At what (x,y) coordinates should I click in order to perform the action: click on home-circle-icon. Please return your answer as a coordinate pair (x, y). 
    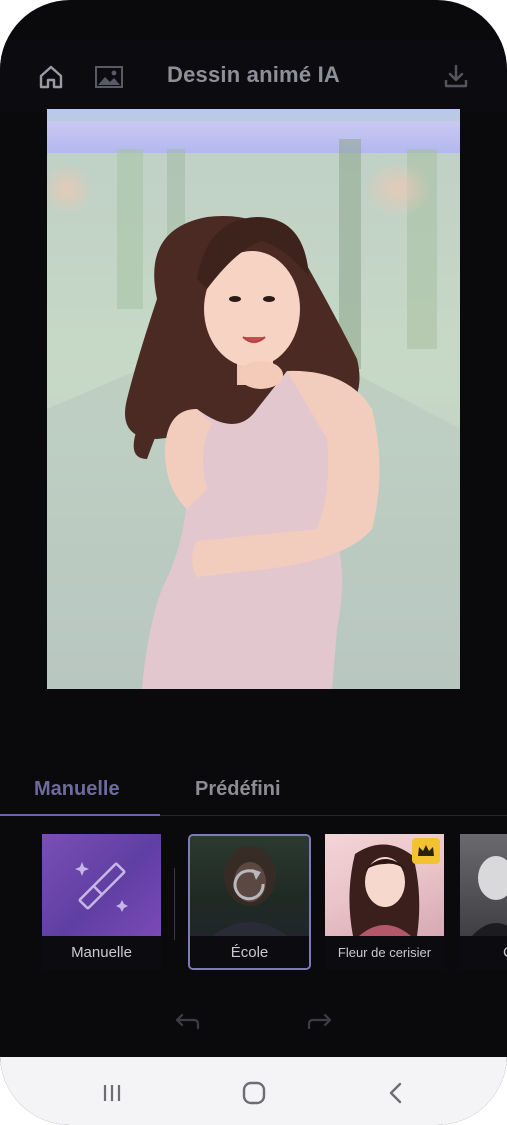
    Looking at the image, I should click on (254, 1093).